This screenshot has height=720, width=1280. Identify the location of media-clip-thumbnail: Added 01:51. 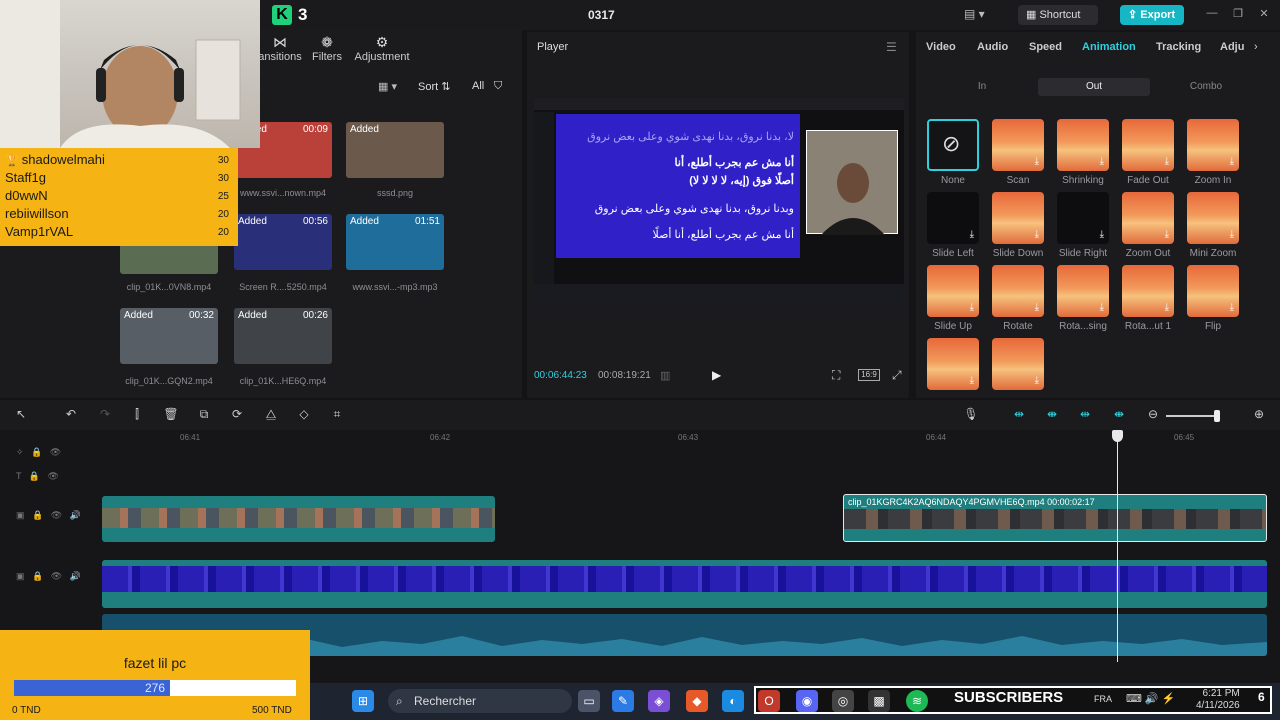
(395, 242).